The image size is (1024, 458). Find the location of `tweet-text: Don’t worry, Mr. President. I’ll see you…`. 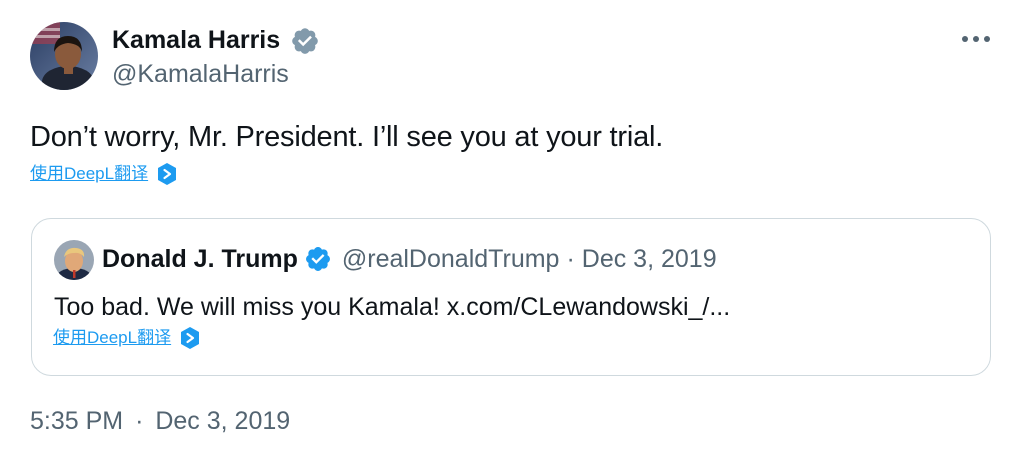

tweet-text: Don’t worry, Mr. President. I’ll see you… is located at coordinates (347, 137).